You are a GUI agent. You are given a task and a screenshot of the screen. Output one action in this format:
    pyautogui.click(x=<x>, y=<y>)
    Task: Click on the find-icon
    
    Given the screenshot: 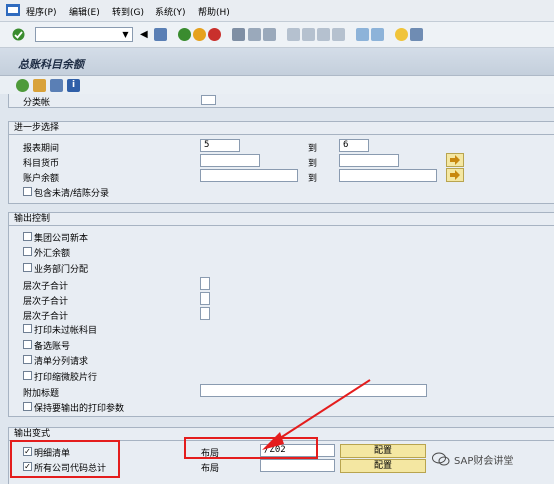 What is the action you would take?
    pyautogui.click(x=254, y=34)
    